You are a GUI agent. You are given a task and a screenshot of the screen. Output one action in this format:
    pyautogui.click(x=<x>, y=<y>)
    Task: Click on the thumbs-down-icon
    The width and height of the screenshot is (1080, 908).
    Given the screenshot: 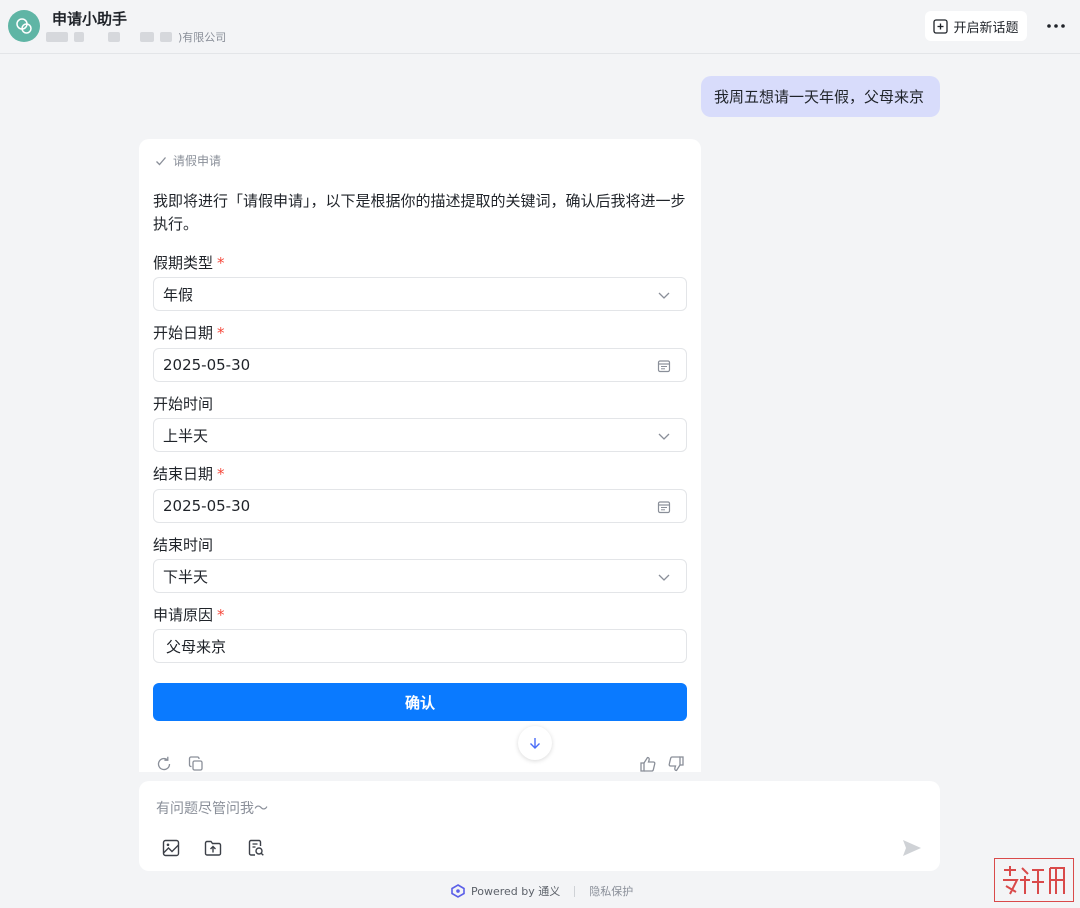 What is the action you would take?
    pyautogui.click(x=676, y=764)
    